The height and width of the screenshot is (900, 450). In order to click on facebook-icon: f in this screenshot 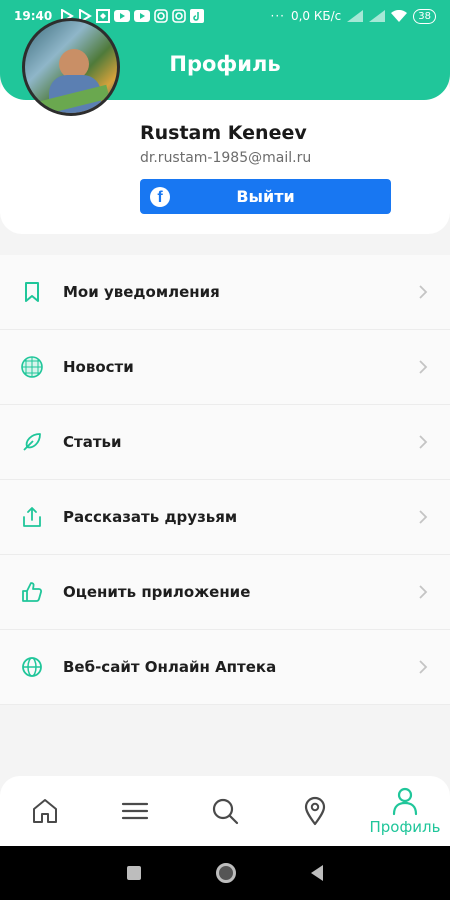, I will do `click(160, 197)`.